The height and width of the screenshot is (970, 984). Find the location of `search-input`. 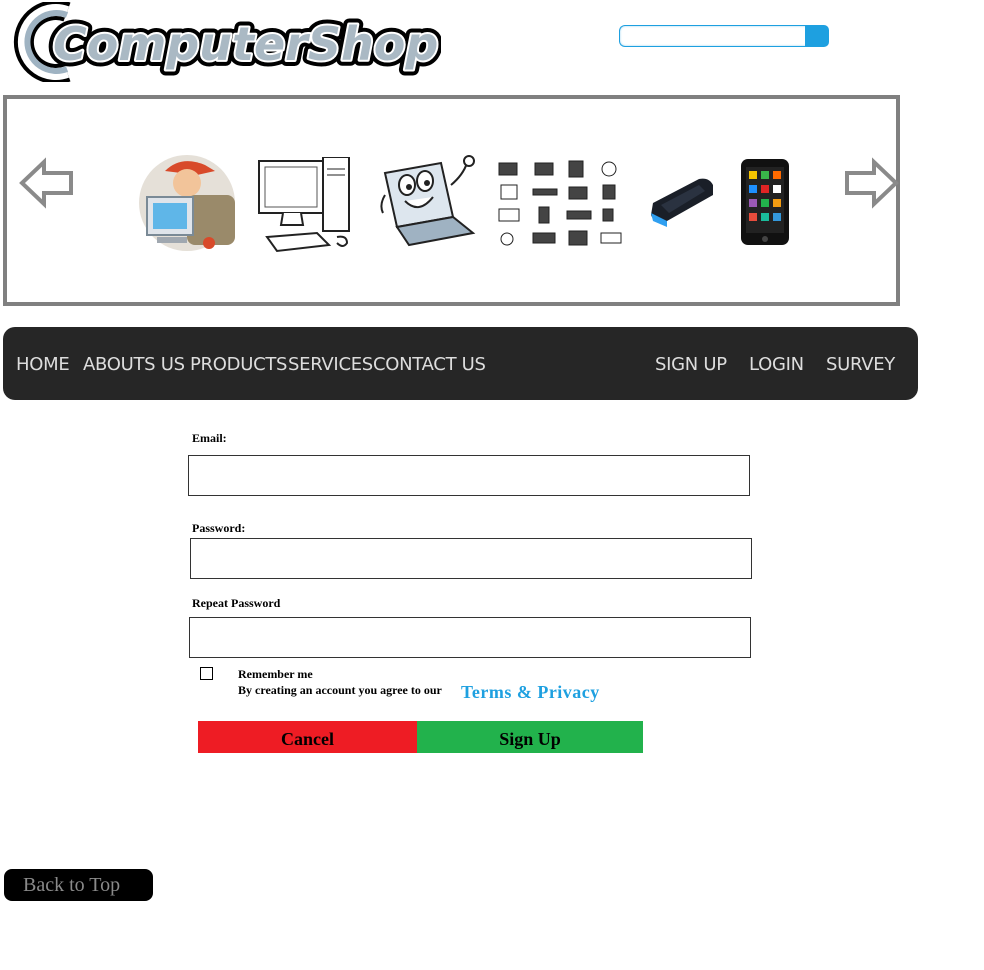

search-input is located at coordinates (714, 36).